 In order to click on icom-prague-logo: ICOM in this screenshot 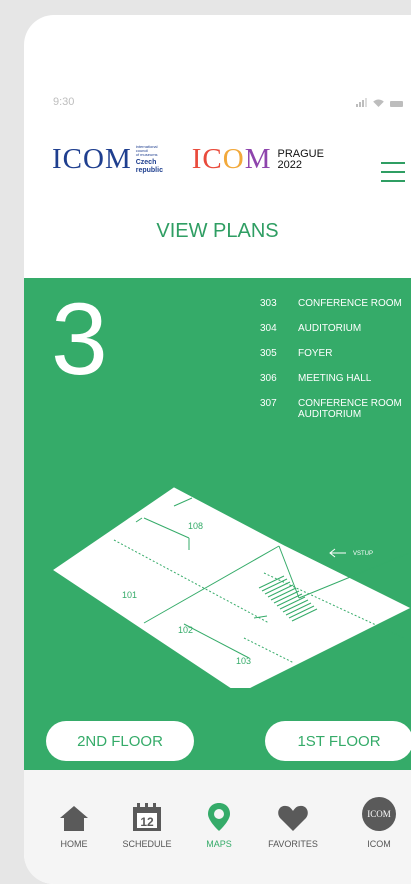, I will do `click(231, 159)`.